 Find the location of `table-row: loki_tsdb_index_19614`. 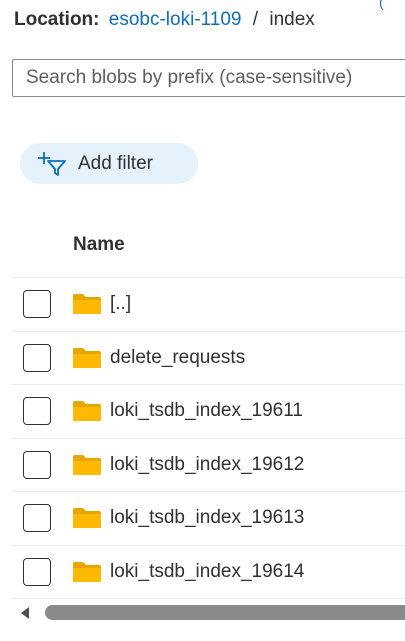

table-row: loki_tsdb_index_19614 is located at coordinates (208, 572).